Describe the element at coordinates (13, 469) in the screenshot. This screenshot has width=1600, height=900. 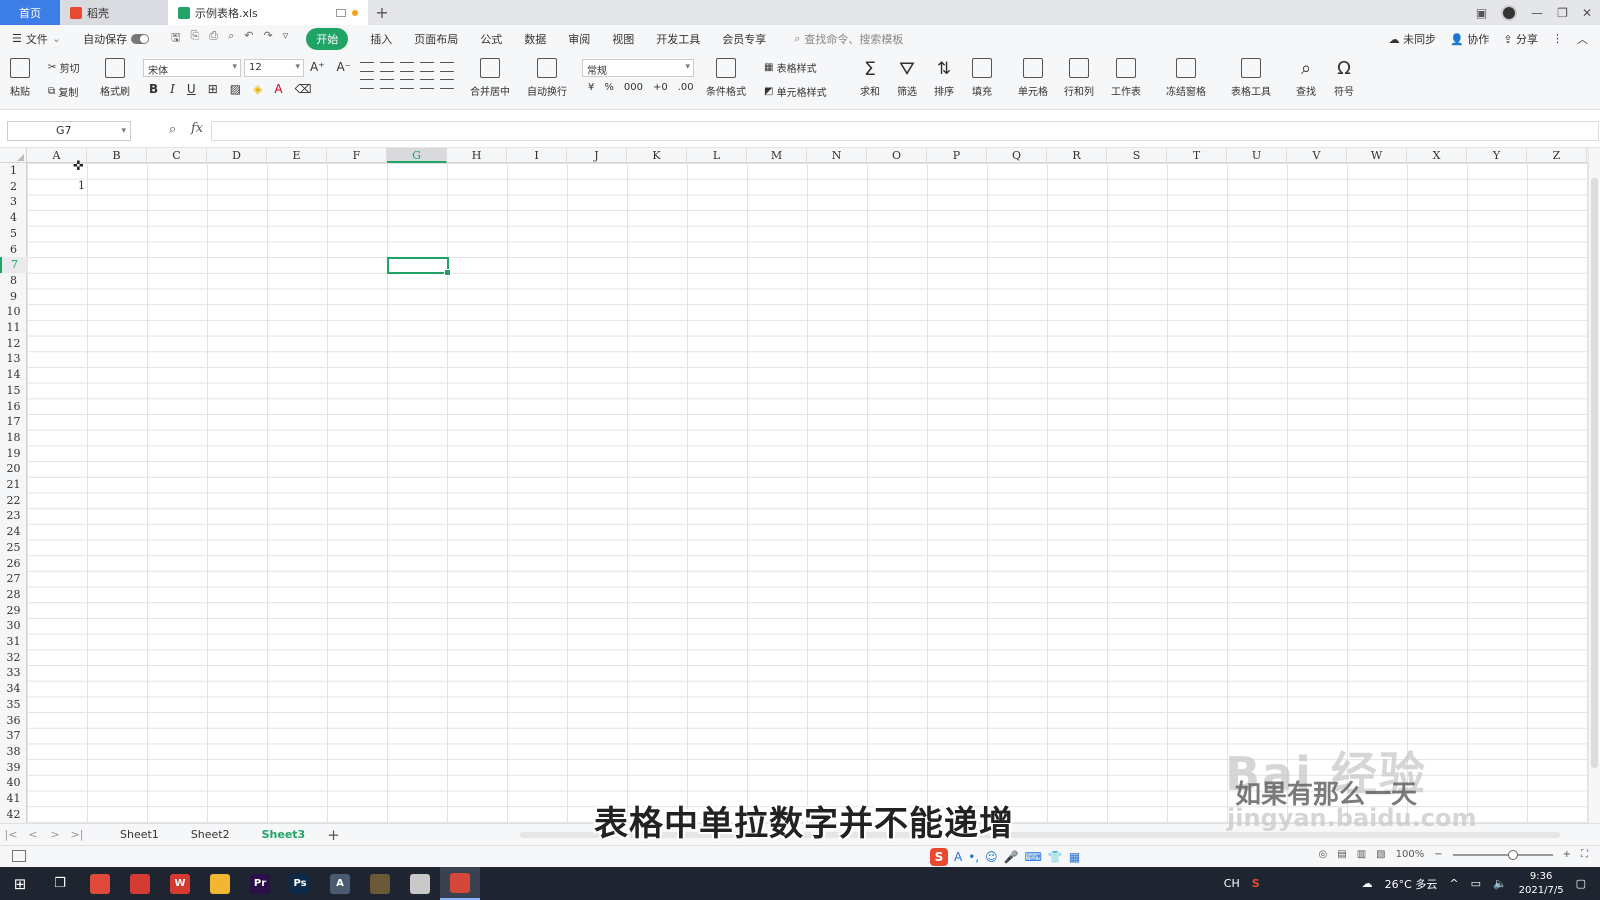
I see `row-header-20: 20` at that location.